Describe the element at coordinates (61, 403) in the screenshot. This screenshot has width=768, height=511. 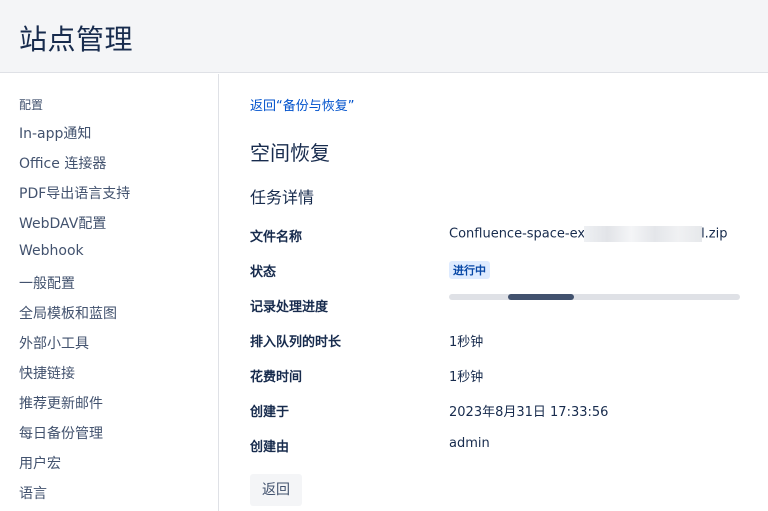
I see `sidebar-item-recommended-updates-email: 推荐更新邮件` at that location.